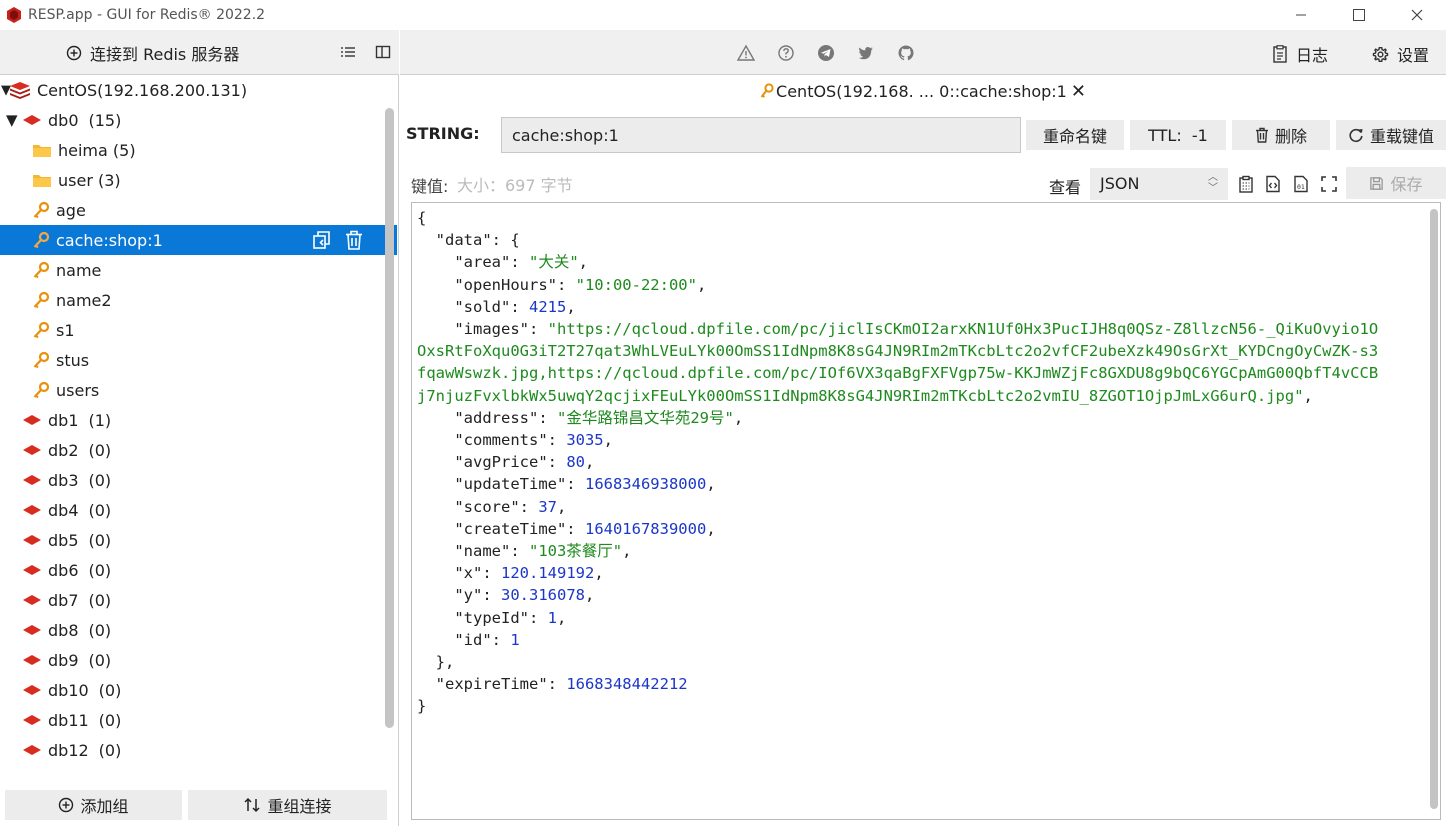  I want to click on json-token: "x":, so click(459, 573).